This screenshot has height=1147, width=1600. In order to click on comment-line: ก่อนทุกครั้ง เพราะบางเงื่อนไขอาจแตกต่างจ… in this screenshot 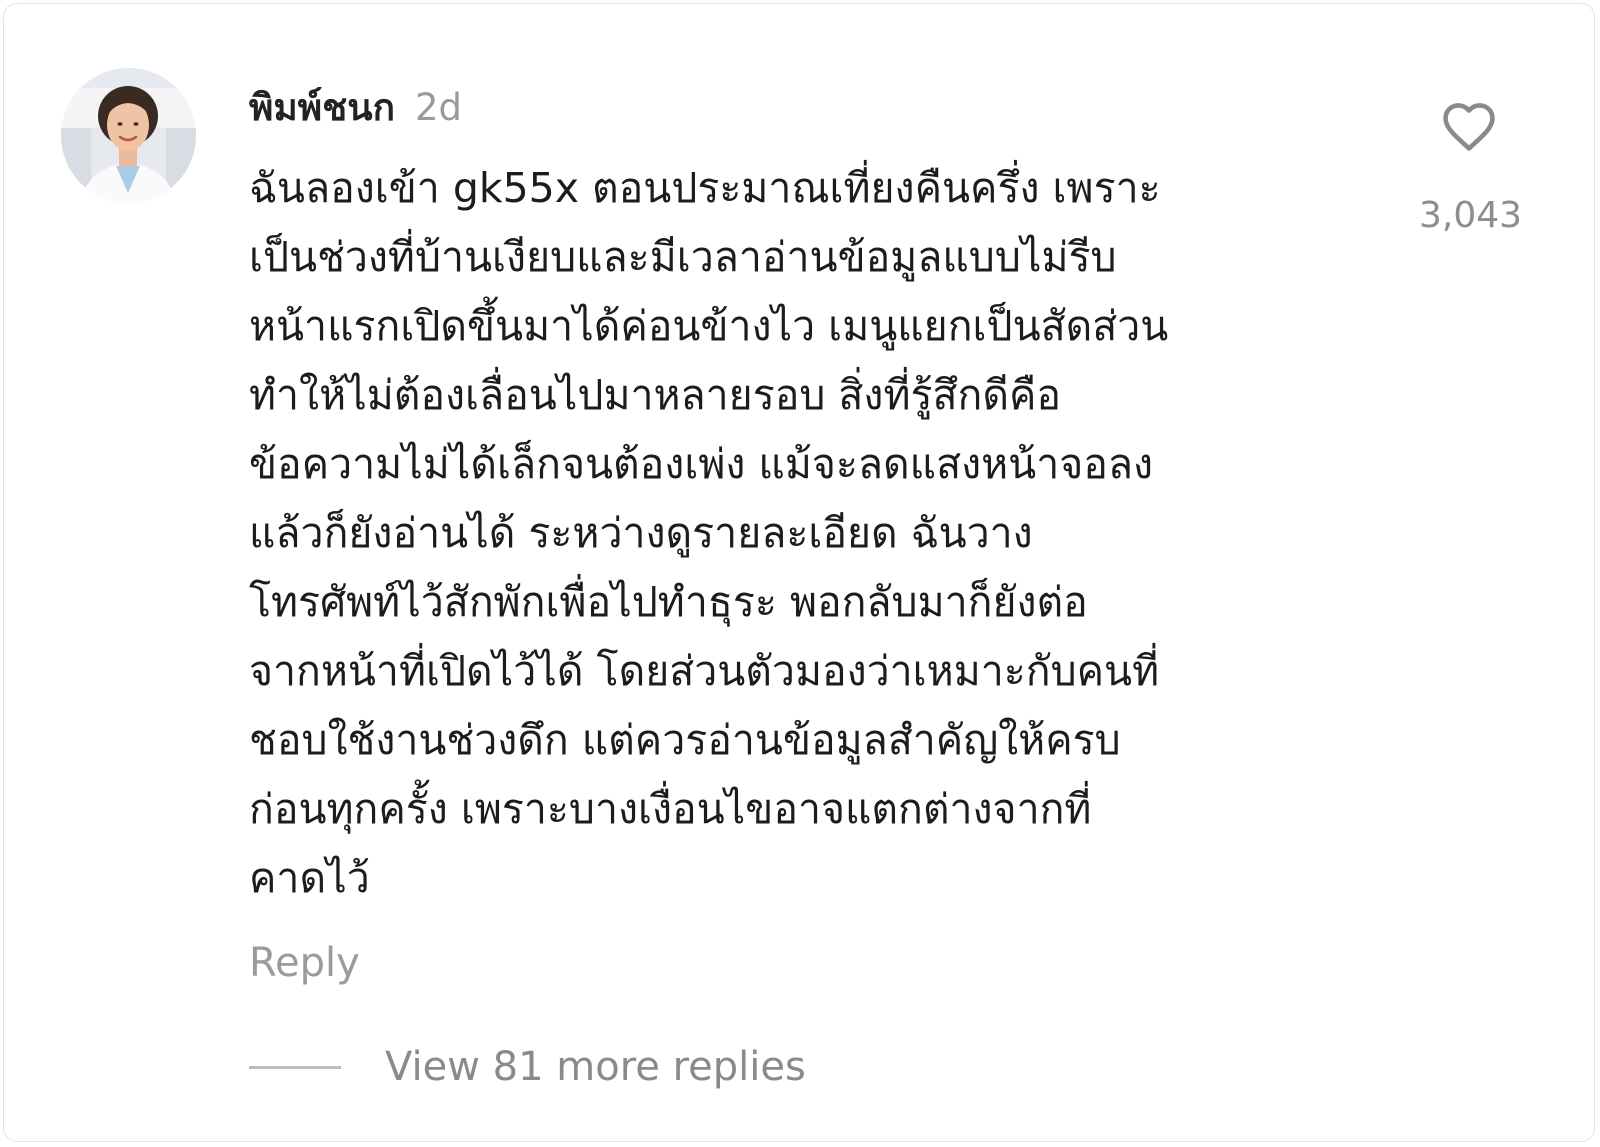, I will do `click(670, 809)`.